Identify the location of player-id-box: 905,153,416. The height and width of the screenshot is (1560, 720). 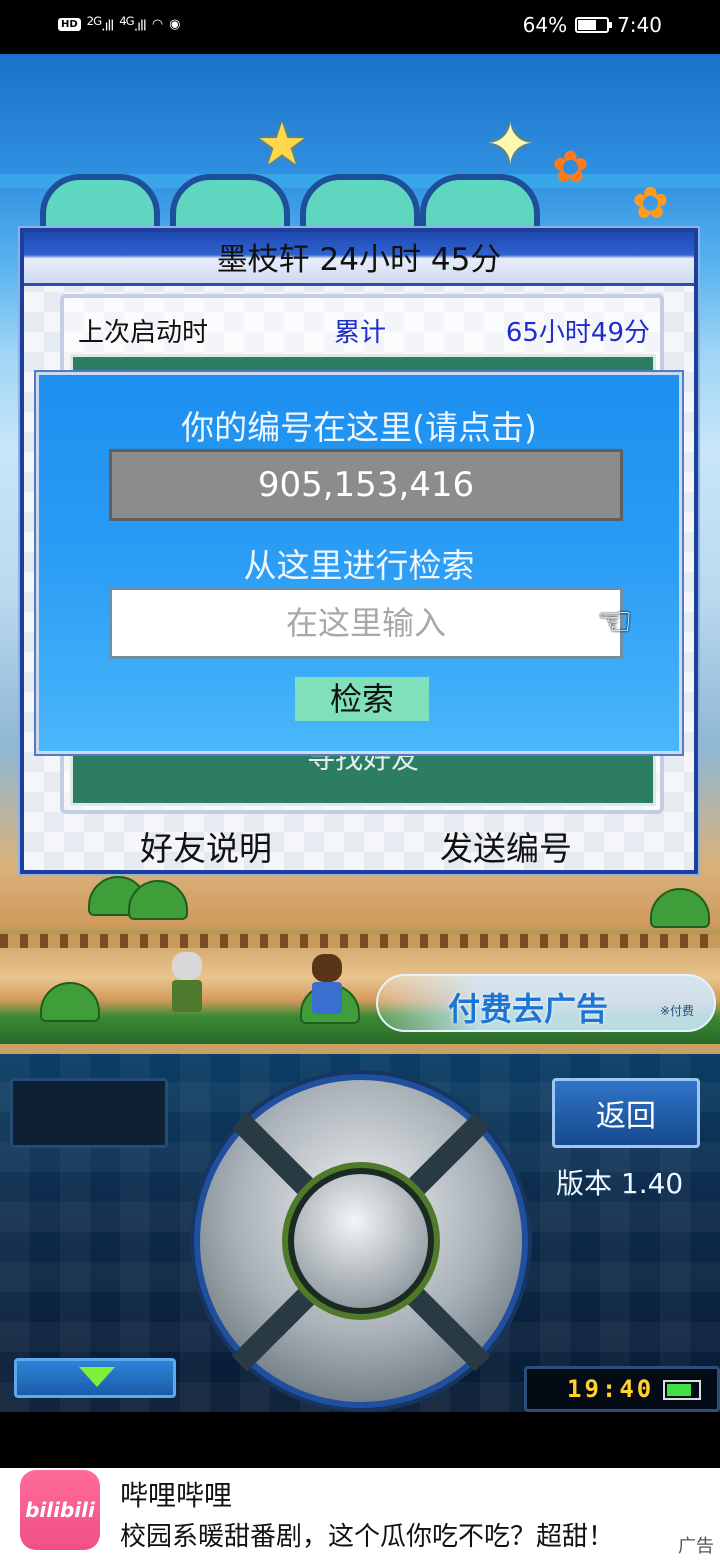
(366, 485).